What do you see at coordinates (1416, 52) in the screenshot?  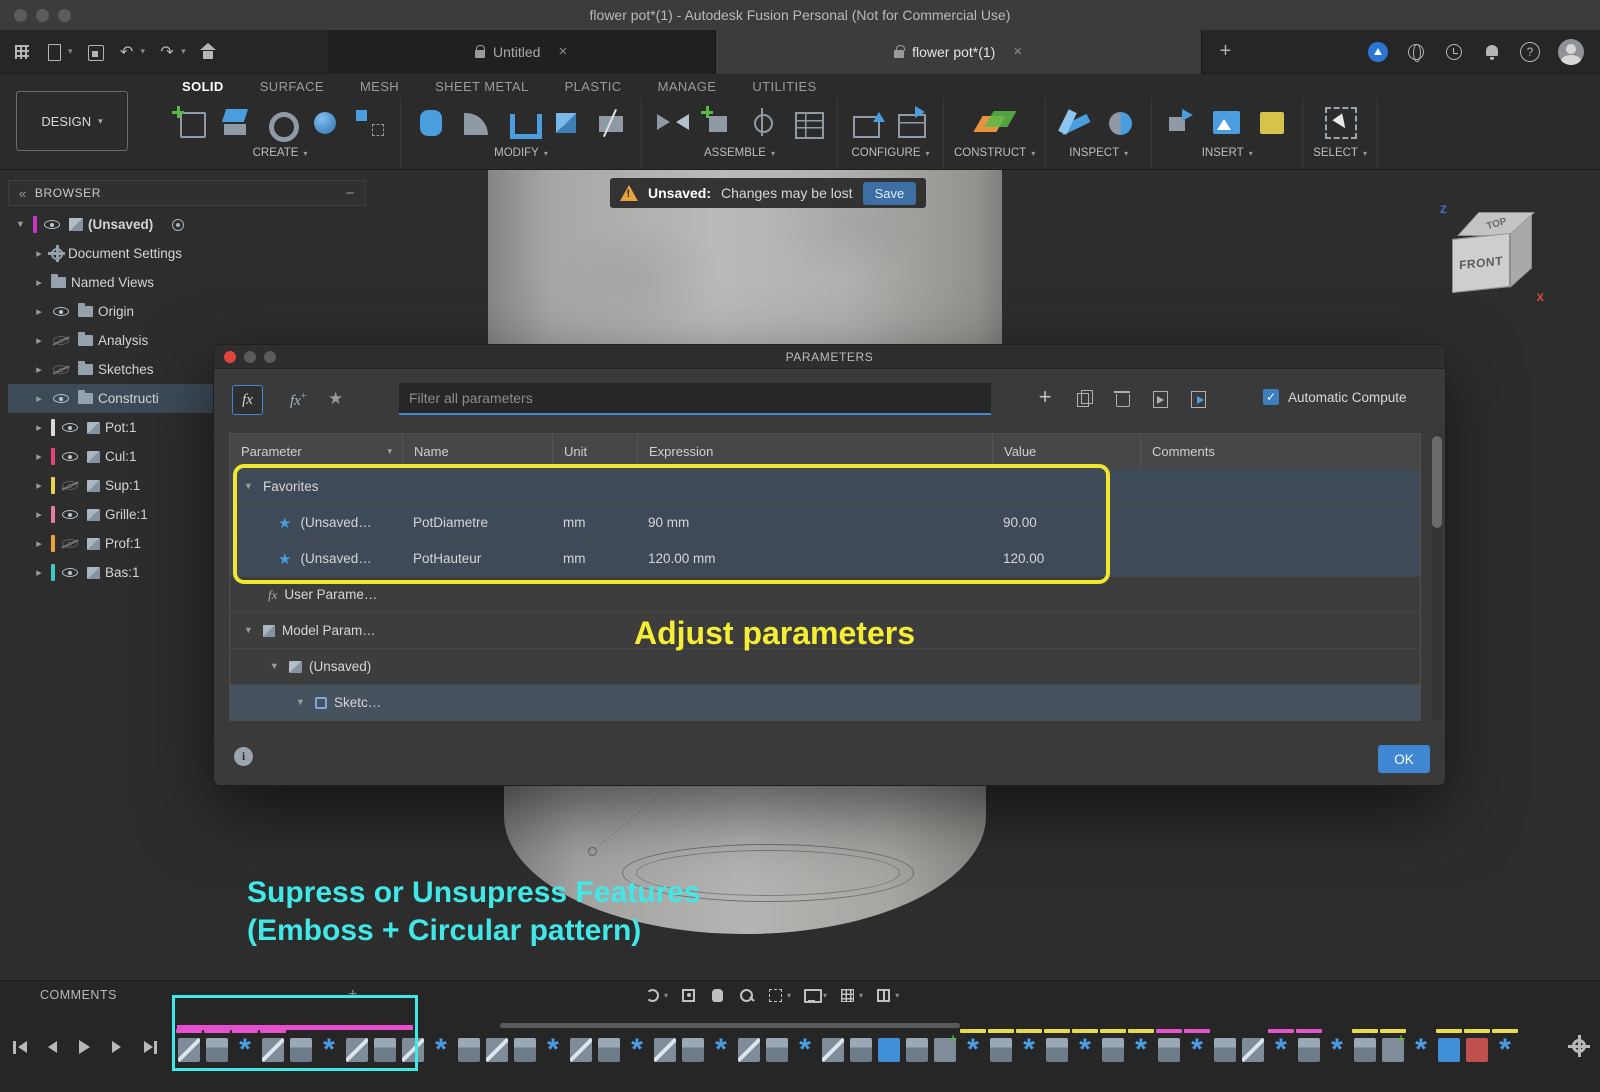 I see `online-status-icon` at bounding box center [1416, 52].